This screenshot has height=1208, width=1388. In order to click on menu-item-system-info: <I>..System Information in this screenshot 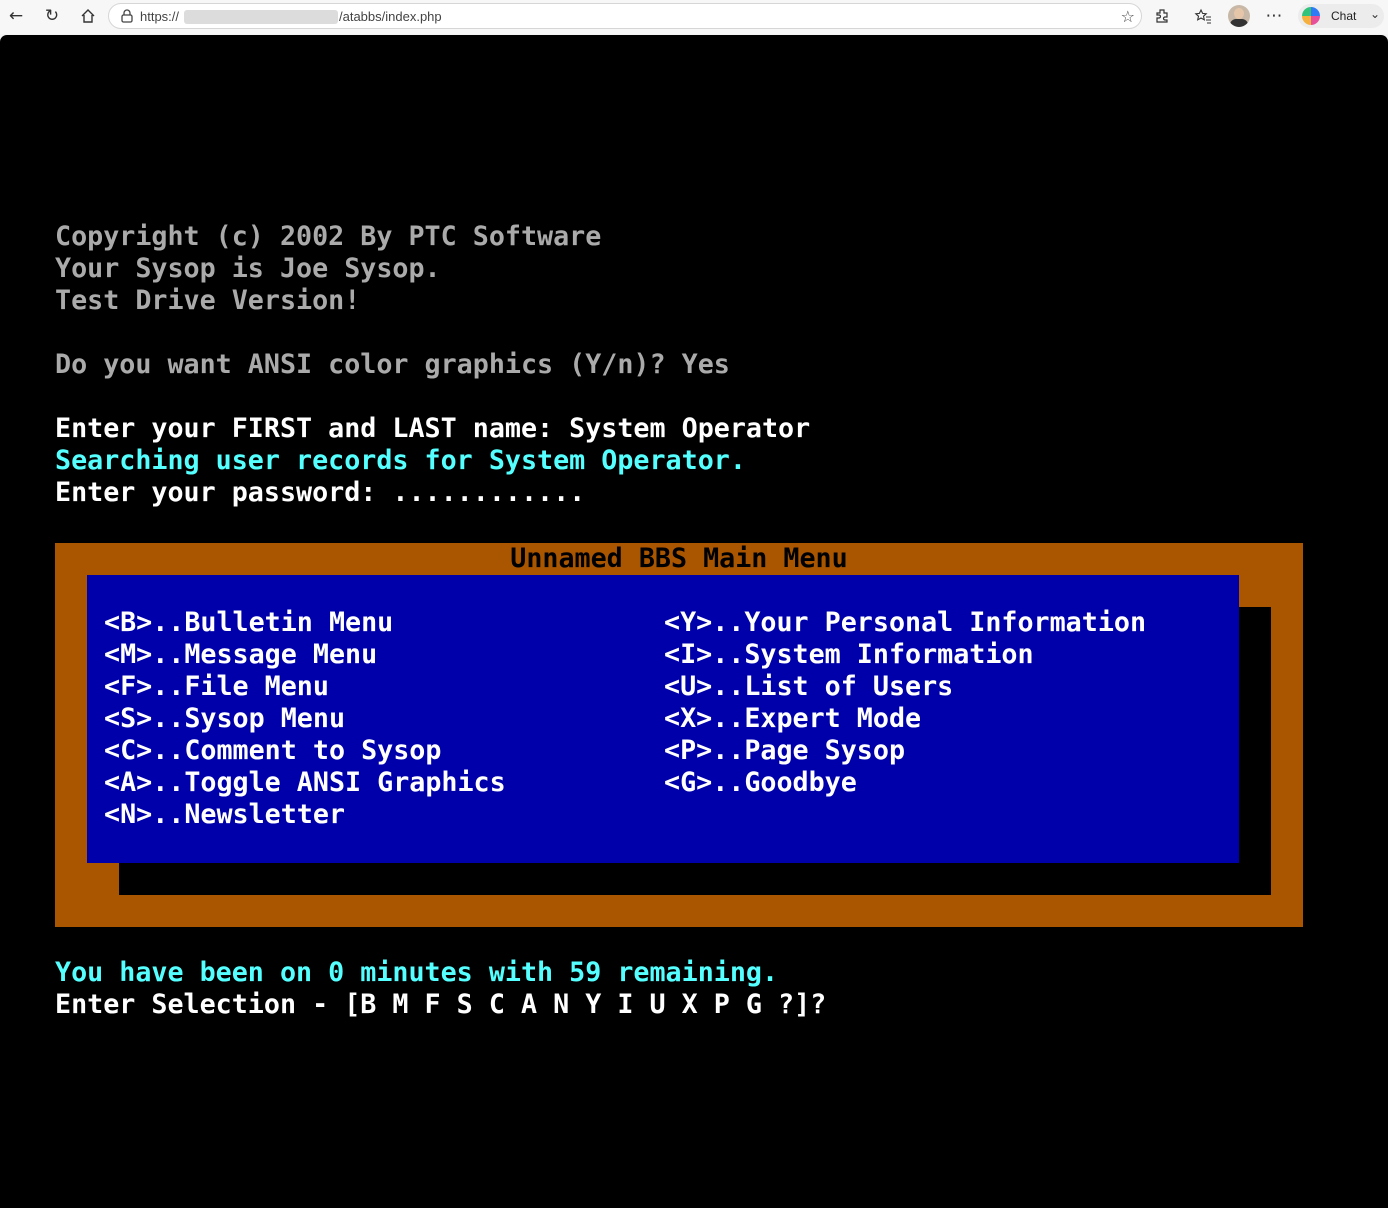, I will do `click(849, 655)`.